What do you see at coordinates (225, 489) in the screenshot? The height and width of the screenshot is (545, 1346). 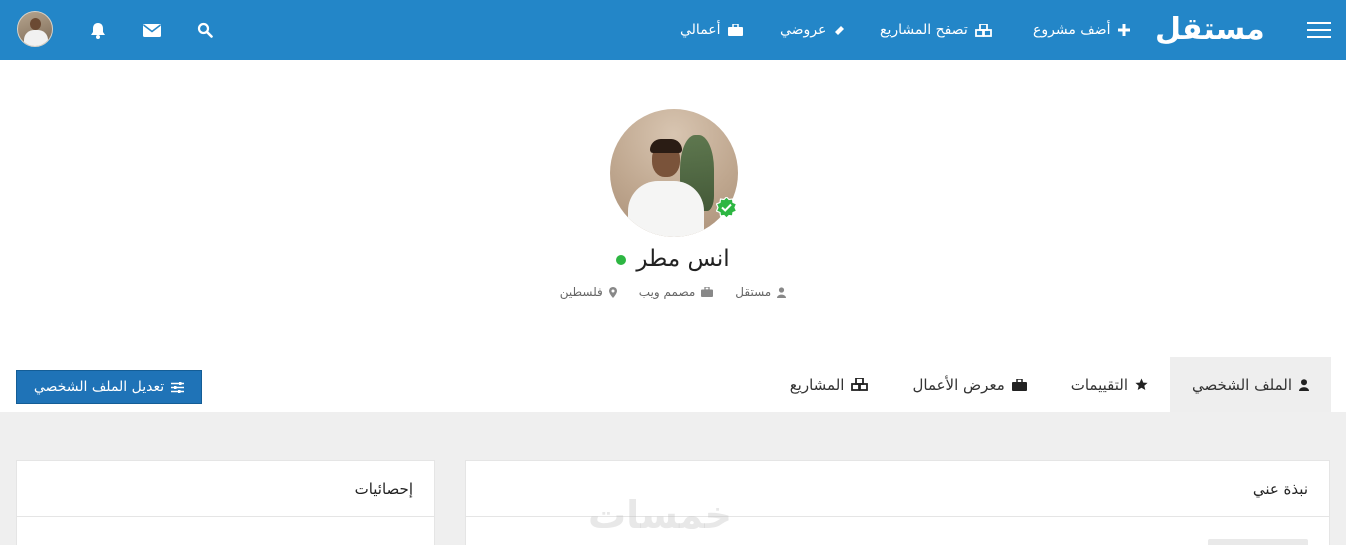 I see `stats-card-title: إحصائيات` at bounding box center [225, 489].